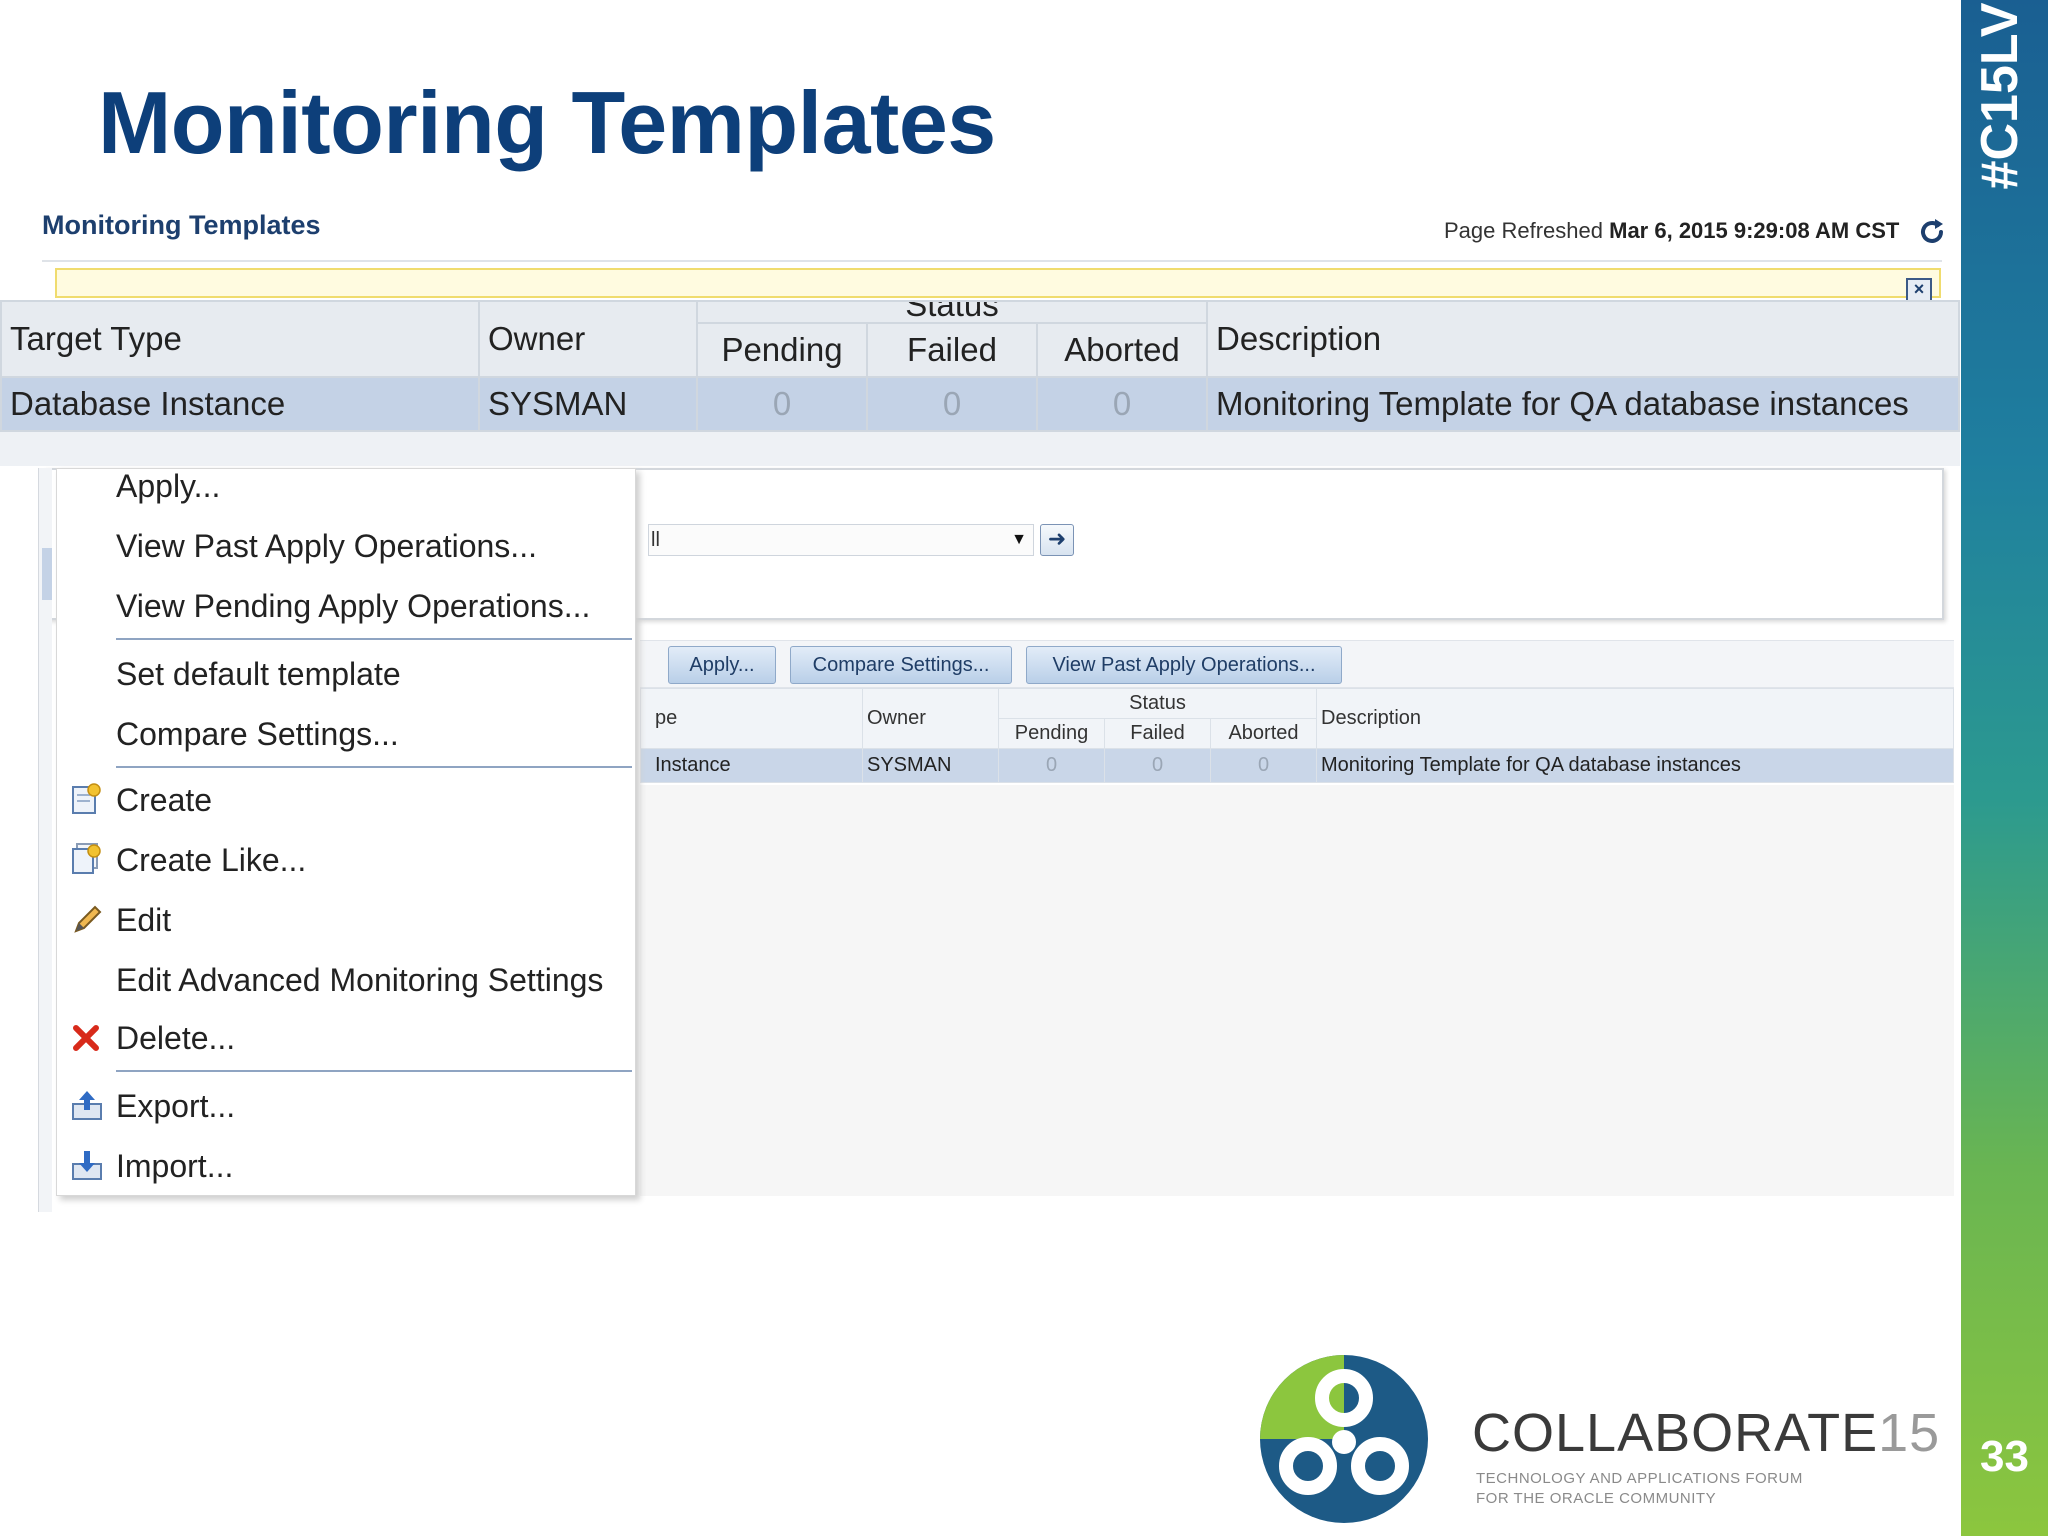 The width and height of the screenshot is (2048, 1536). Describe the element at coordinates (1019, 539) in the screenshot. I see `chevron-down-icon: ▼` at that location.